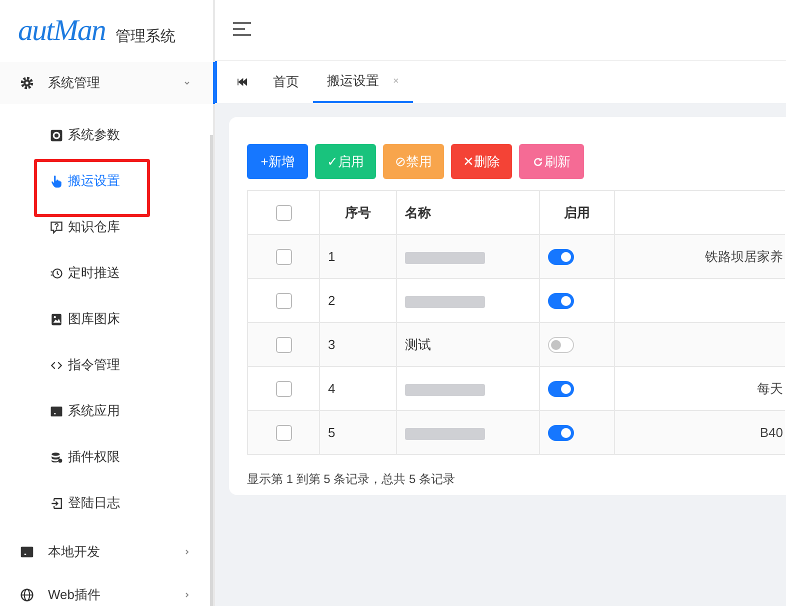  Describe the element at coordinates (290, 82) in the screenshot. I see `tab: 首页` at that location.